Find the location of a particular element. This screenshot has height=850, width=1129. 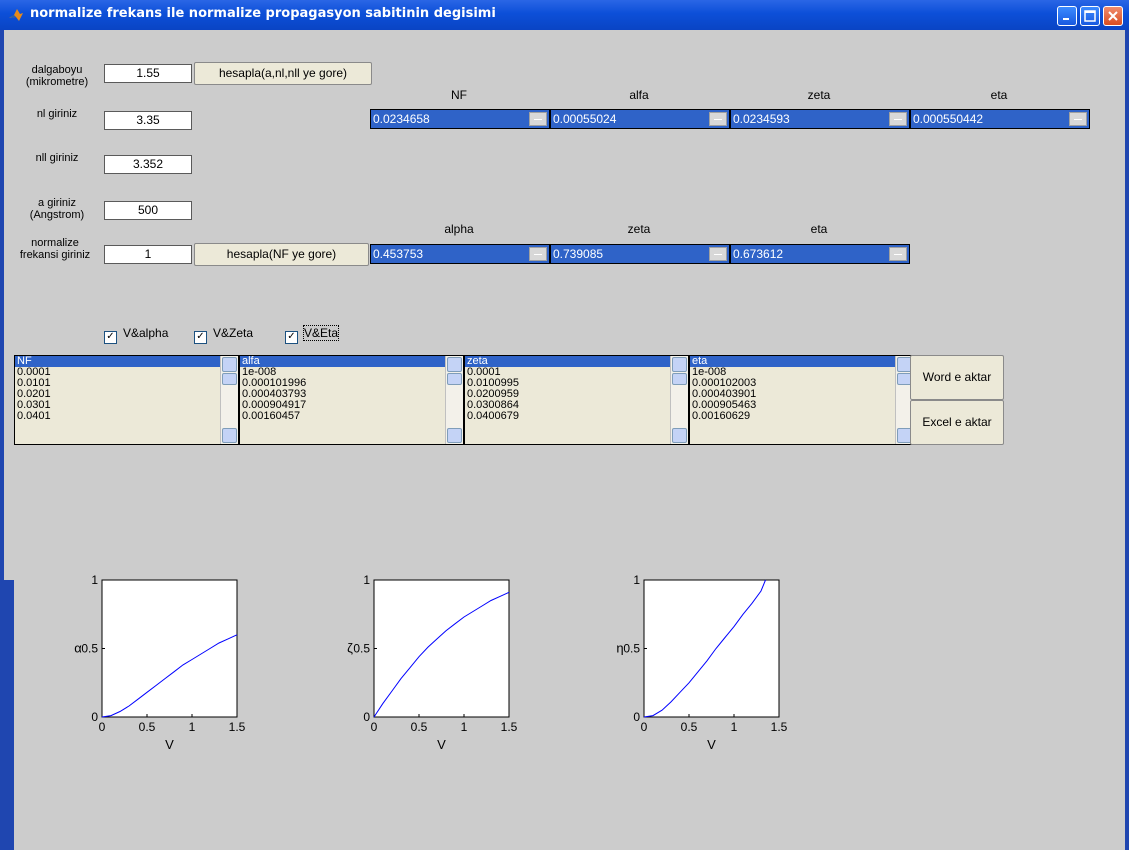

a-input: 500 is located at coordinates (148, 210).